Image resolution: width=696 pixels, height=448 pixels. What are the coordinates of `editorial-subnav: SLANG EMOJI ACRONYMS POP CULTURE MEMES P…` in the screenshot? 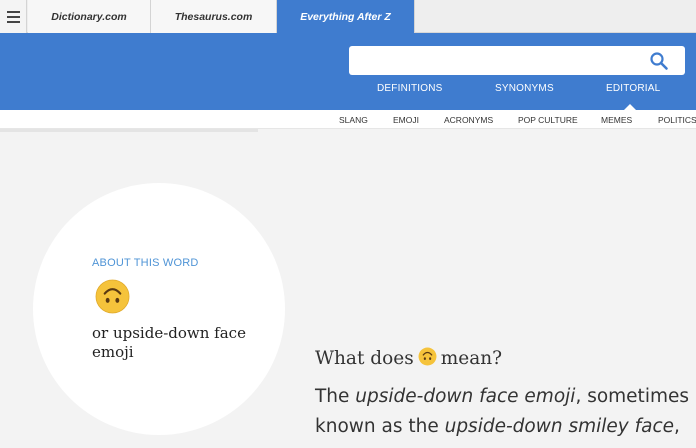 It's located at (348, 119).